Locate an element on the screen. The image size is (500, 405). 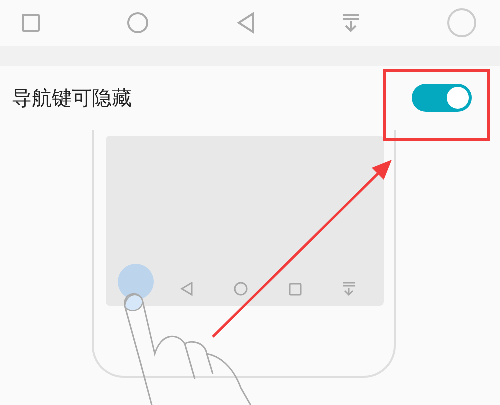
setting-label: 导航键可隐藏 is located at coordinates (72, 98).